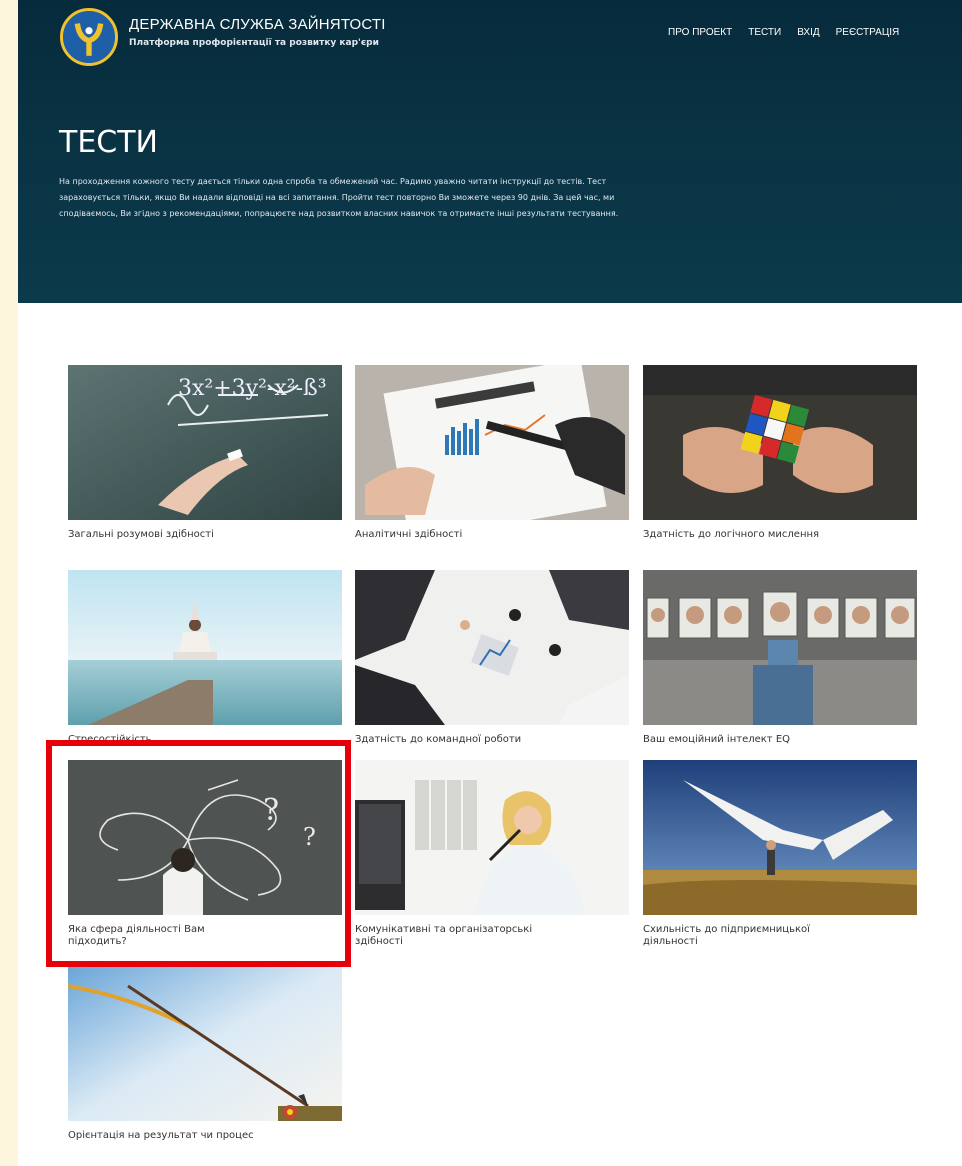 The width and height of the screenshot is (962, 1166). Describe the element at coordinates (717, 739) in the screenshot. I see `test-card-label: Ваш емоційний інтелект EQ` at that location.